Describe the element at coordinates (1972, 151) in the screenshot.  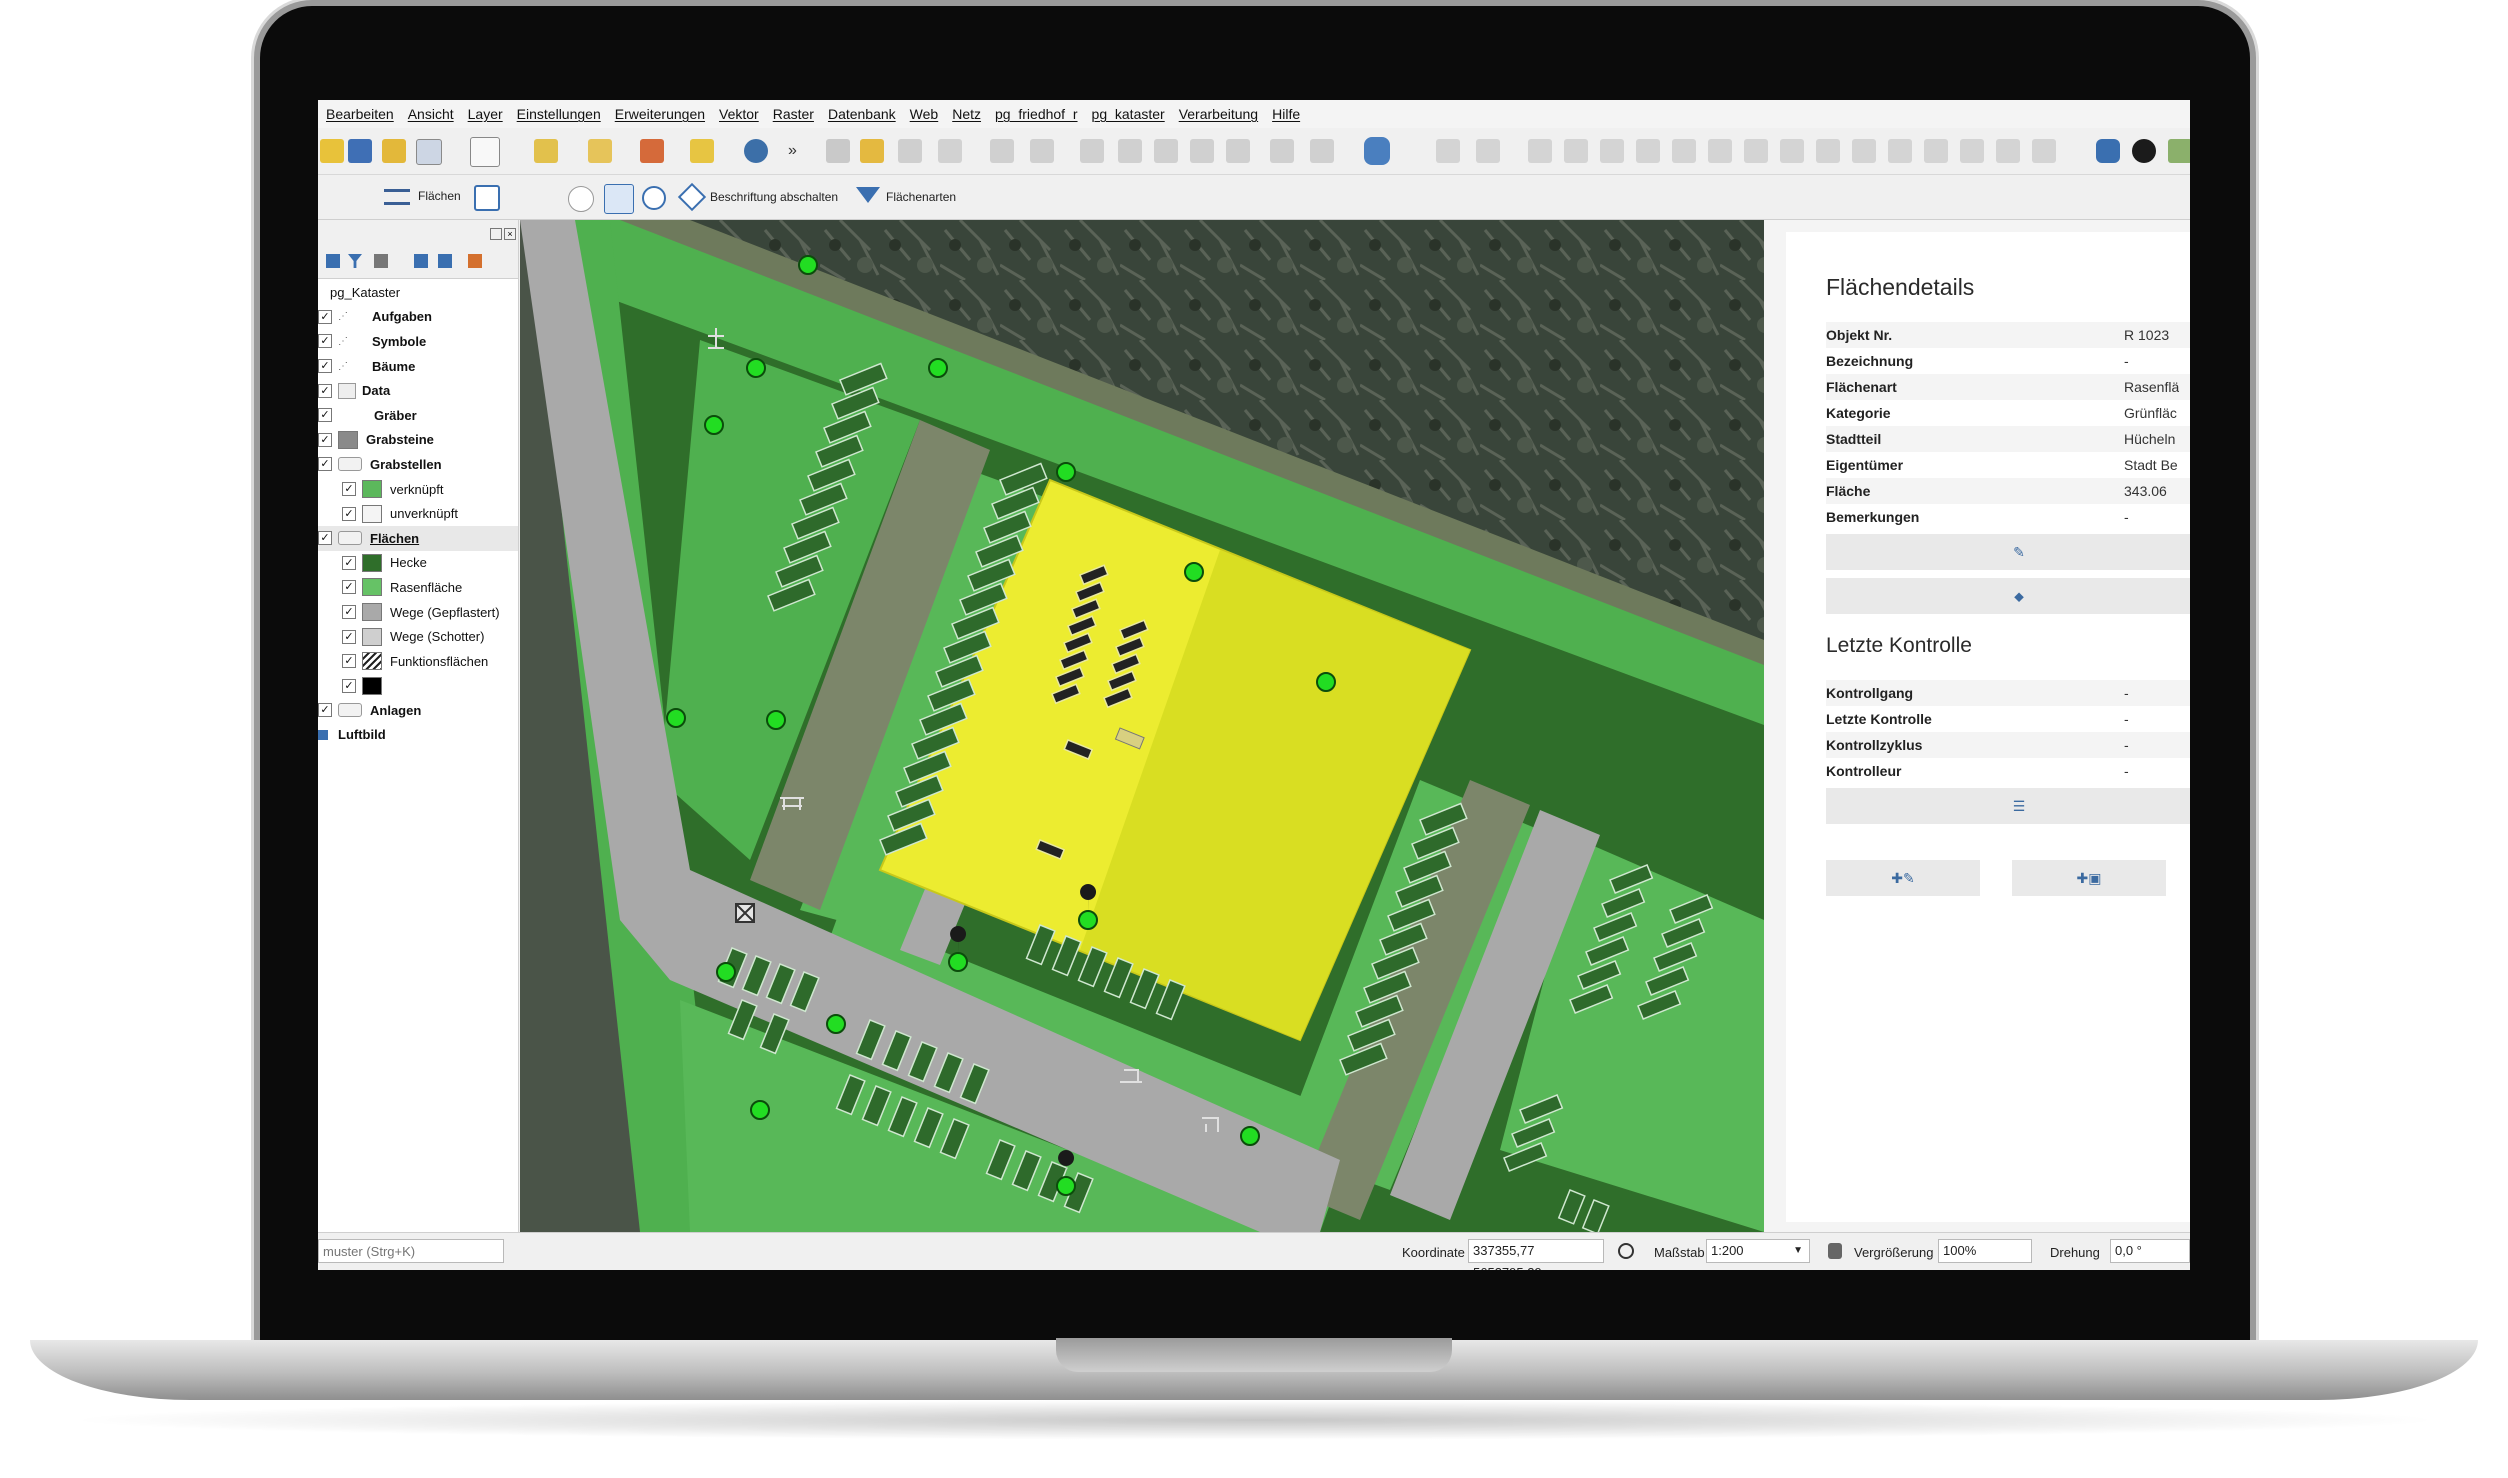
I see `digitizing-tool-15-icon` at that location.